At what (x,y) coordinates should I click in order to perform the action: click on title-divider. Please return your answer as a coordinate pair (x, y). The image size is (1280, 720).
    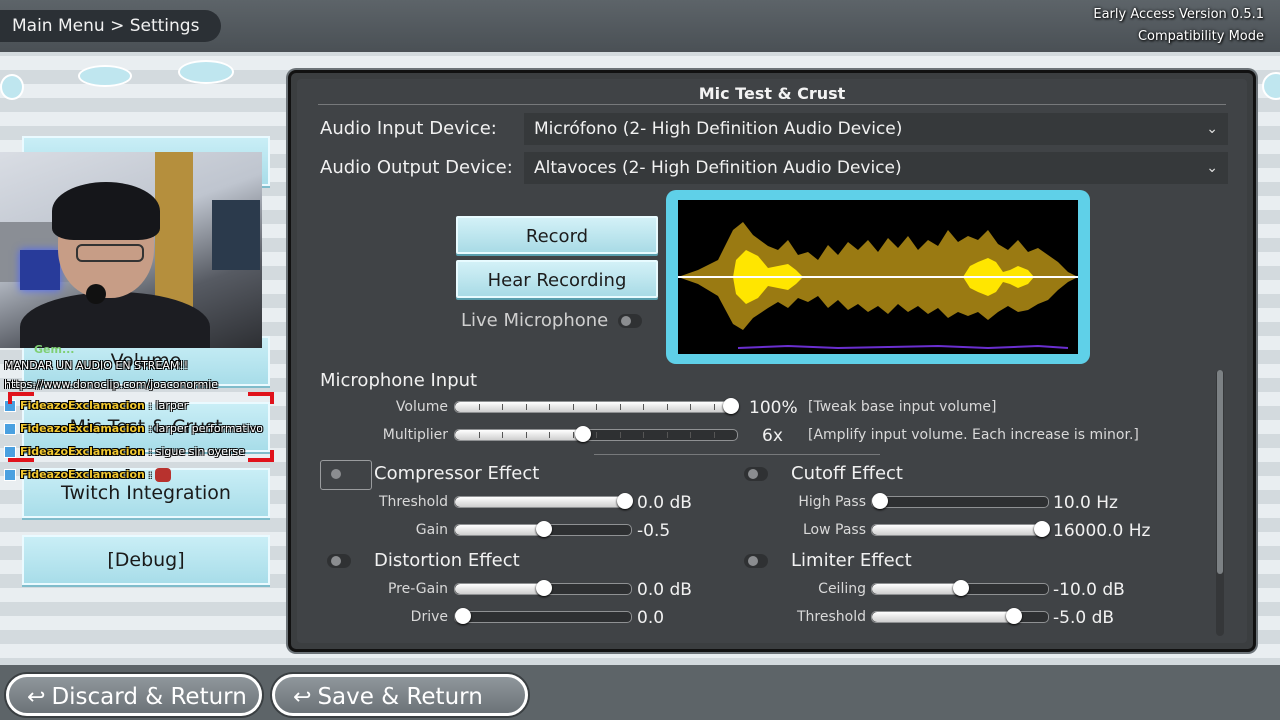
    Looking at the image, I should click on (772, 104).